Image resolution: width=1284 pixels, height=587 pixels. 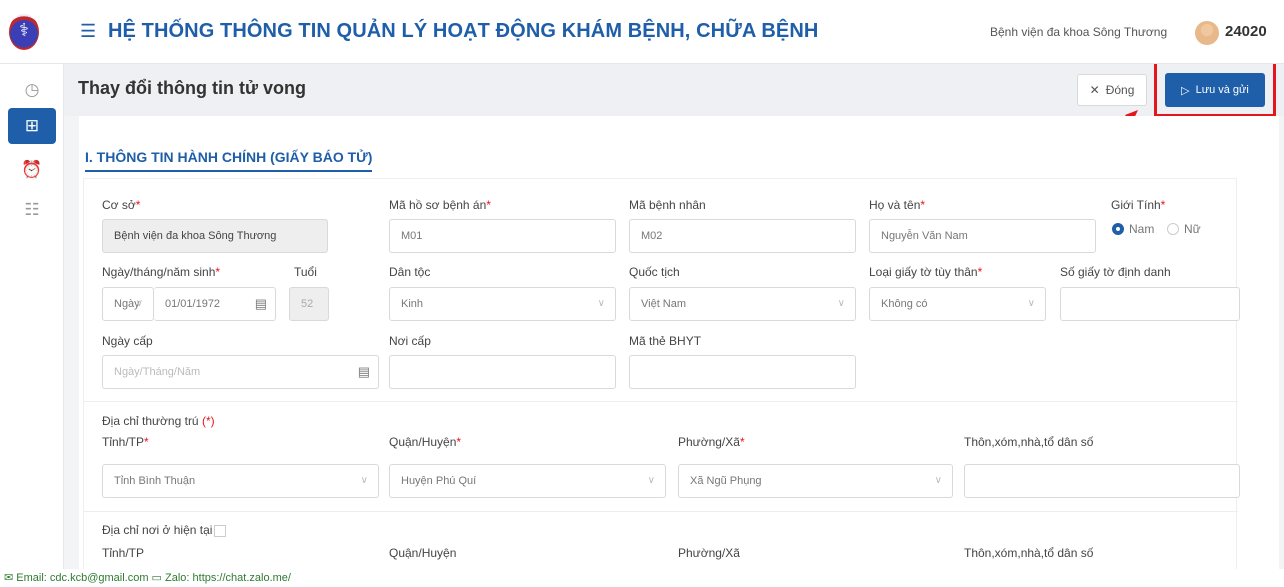 What do you see at coordinates (240, 481) in the screenshot?
I see `tinh-select: Tỉnh Bình Thuận ∨` at bounding box center [240, 481].